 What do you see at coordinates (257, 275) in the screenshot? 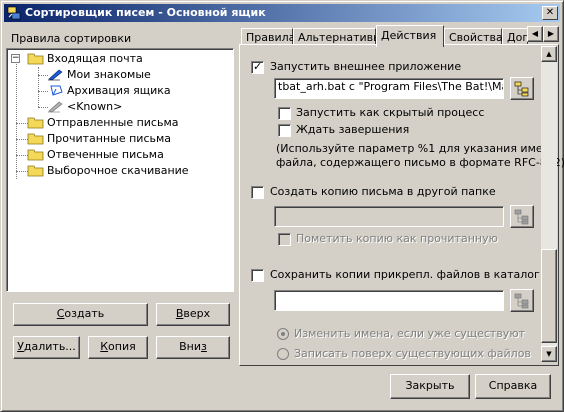
I see `save-attachments-checkbox` at bounding box center [257, 275].